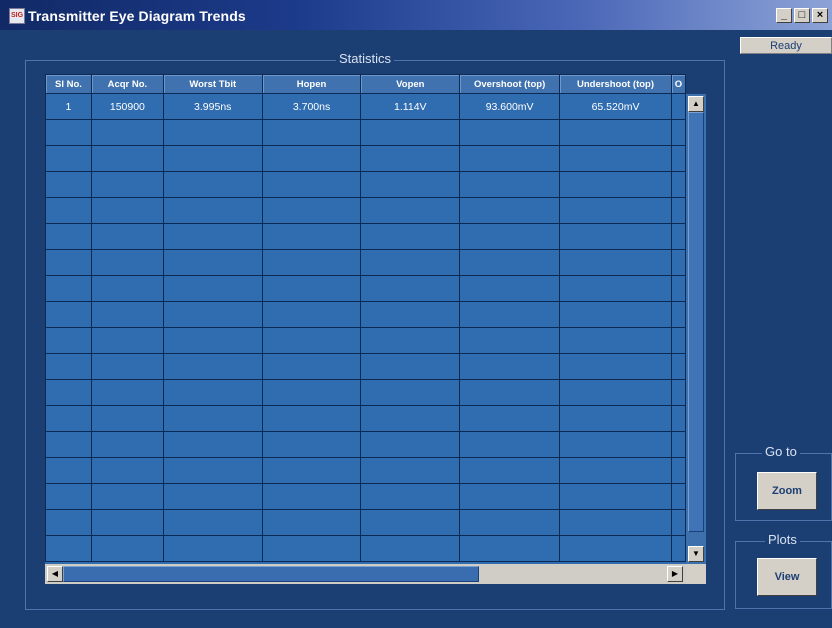 The width and height of the screenshot is (832, 628). What do you see at coordinates (787, 491) in the screenshot?
I see `zoom-button: Zoom` at bounding box center [787, 491].